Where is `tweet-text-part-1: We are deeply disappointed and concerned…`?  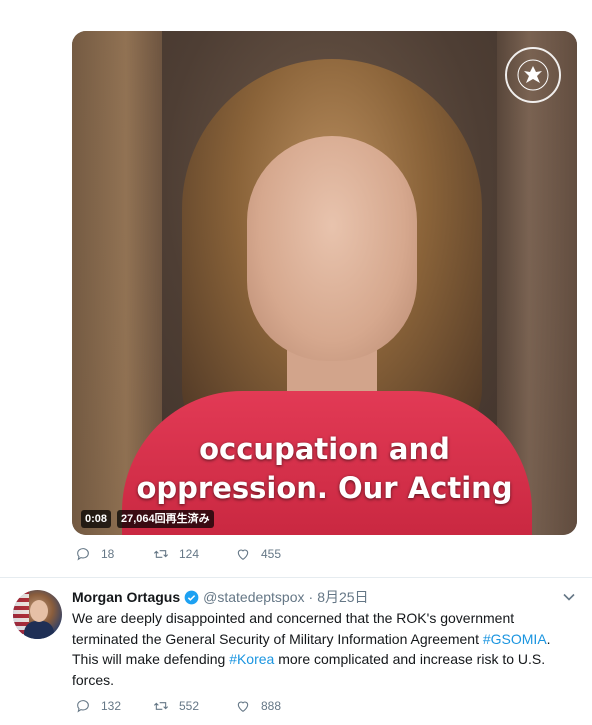 tweet-text-part-1: We are deeply disappointed and concerned… is located at coordinates (293, 628).